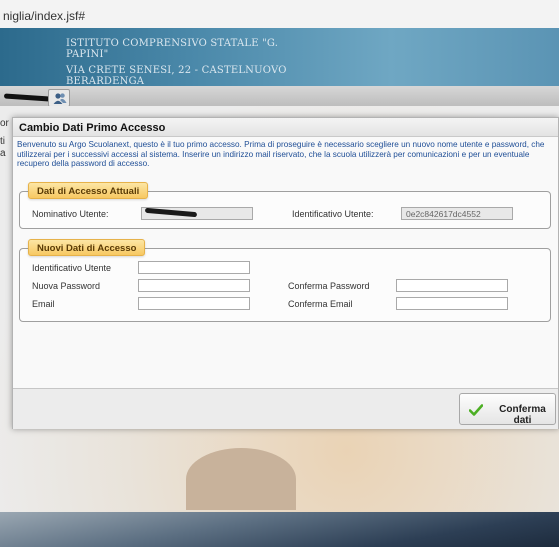 This screenshot has height=547, width=559. I want to click on background-left-fragments: or ti a, so click(6, 148).